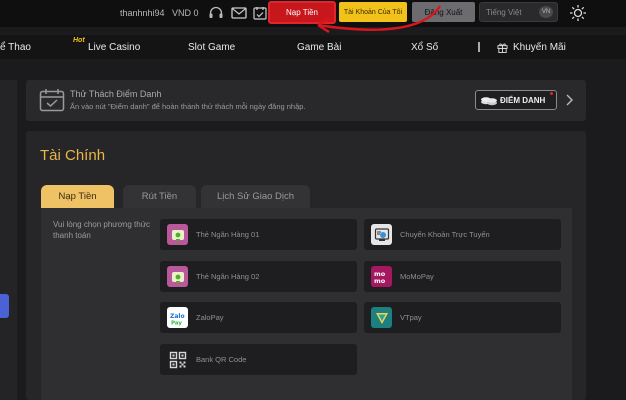  I want to click on tab-withdraw: Rút Tiền, so click(159, 196).